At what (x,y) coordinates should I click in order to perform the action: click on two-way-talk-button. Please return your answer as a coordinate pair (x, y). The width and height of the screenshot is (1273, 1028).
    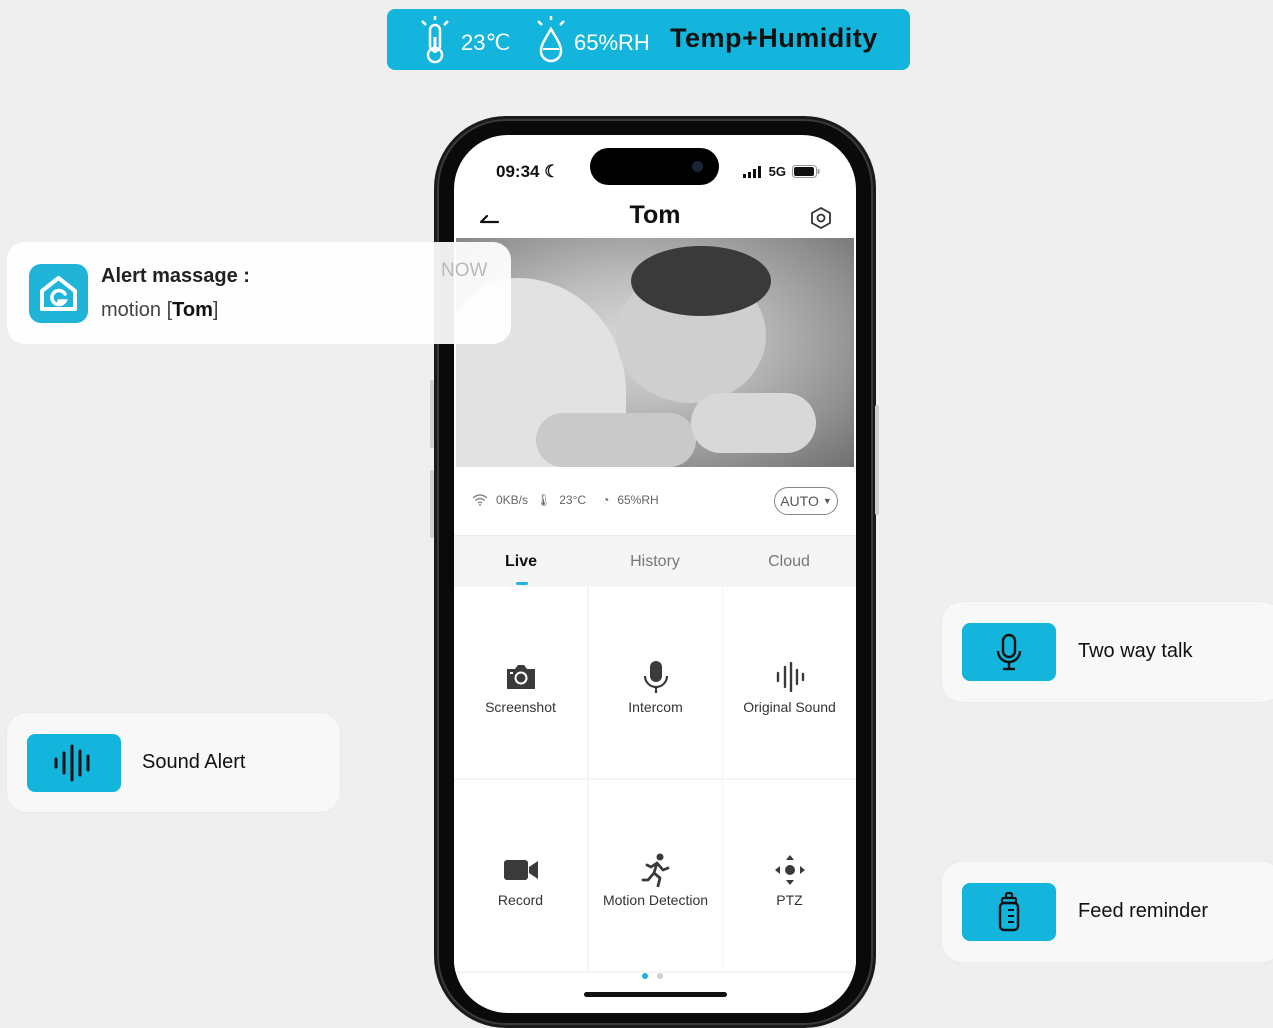
    Looking at the image, I should click on (1009, 652).